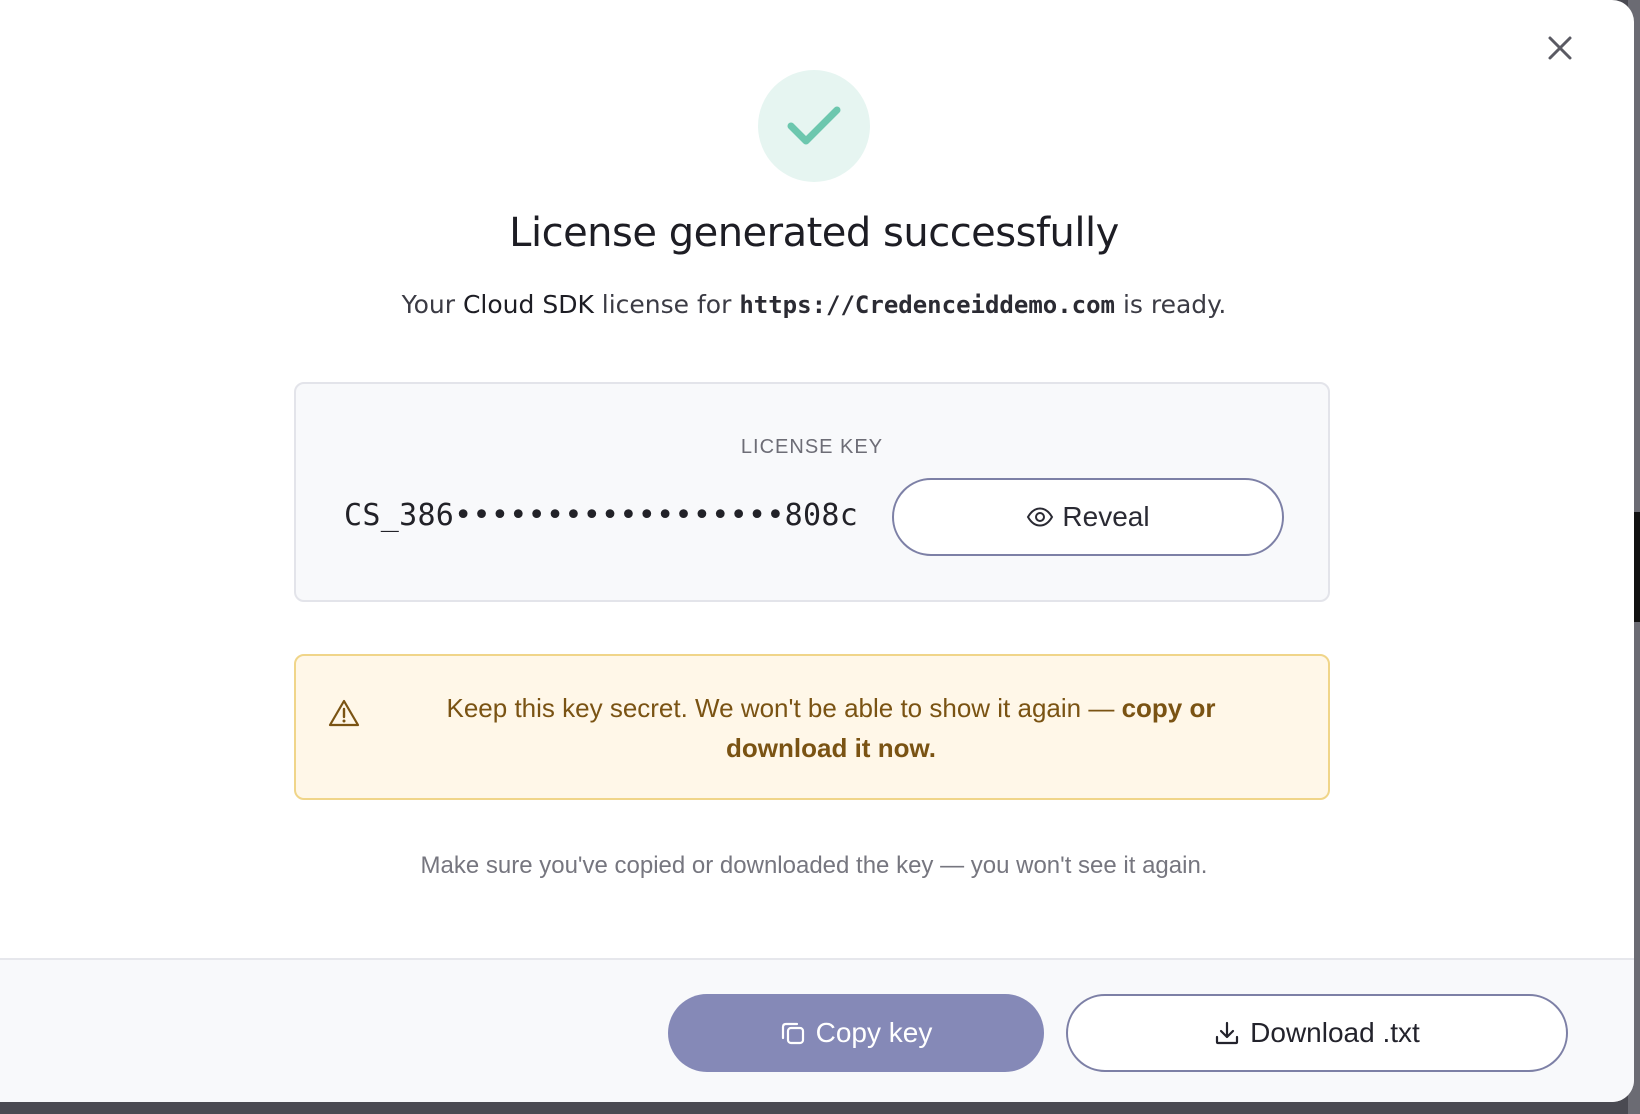 The width and height of the screenshot is (1640, 1114). I want to click on copy-key-label: Copy key, so click(874, 1032).